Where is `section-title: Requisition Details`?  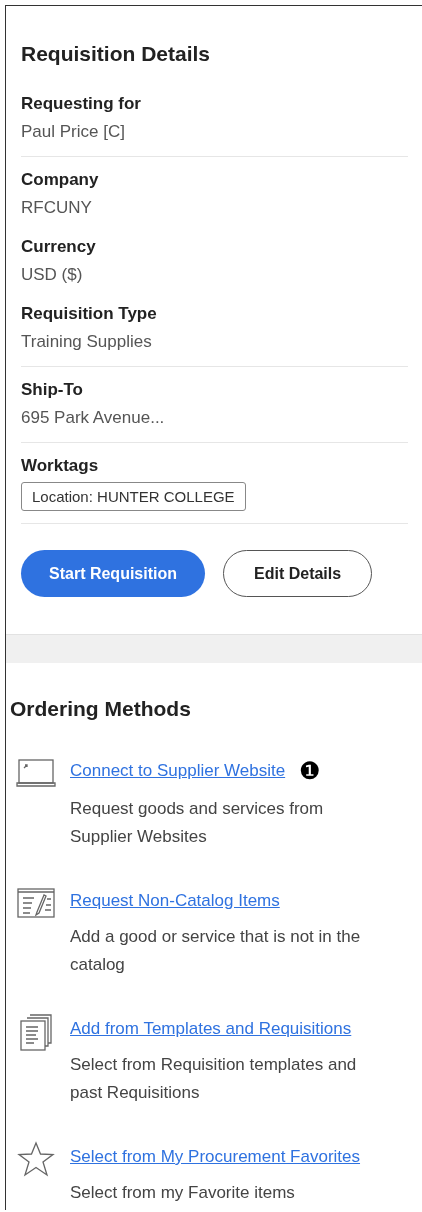 section-title: Requisition Details is located at coordinates (116, 54).